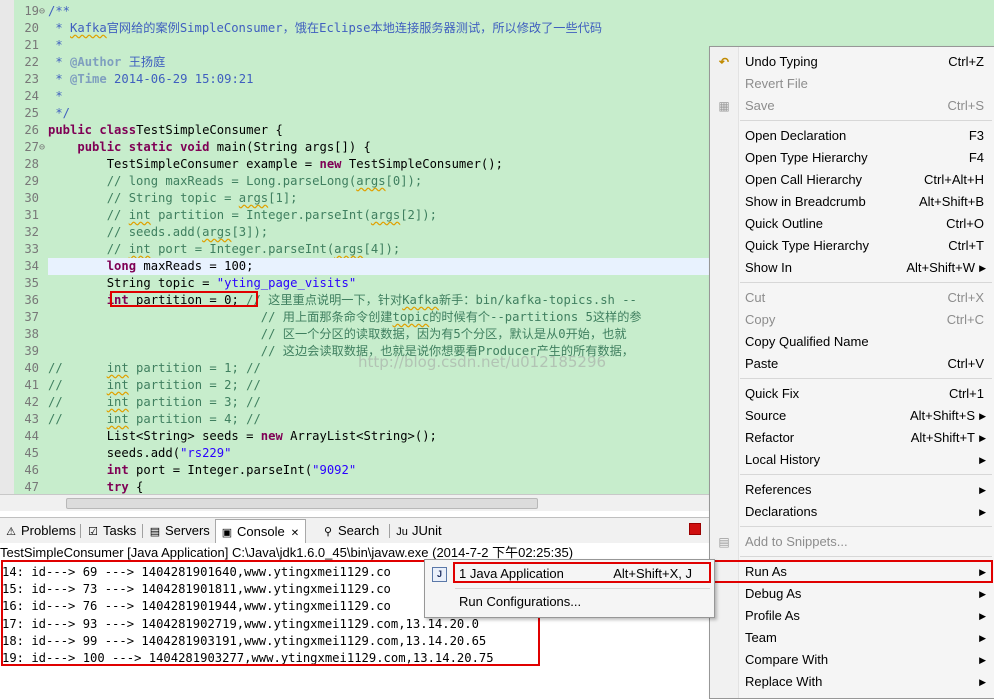 This screenshot has height=699, width=994. What do you see at coordinates (417, 530) in the screenshot?
I see `tab-junit: Ju JUnit` at bounding box center [417, 530].